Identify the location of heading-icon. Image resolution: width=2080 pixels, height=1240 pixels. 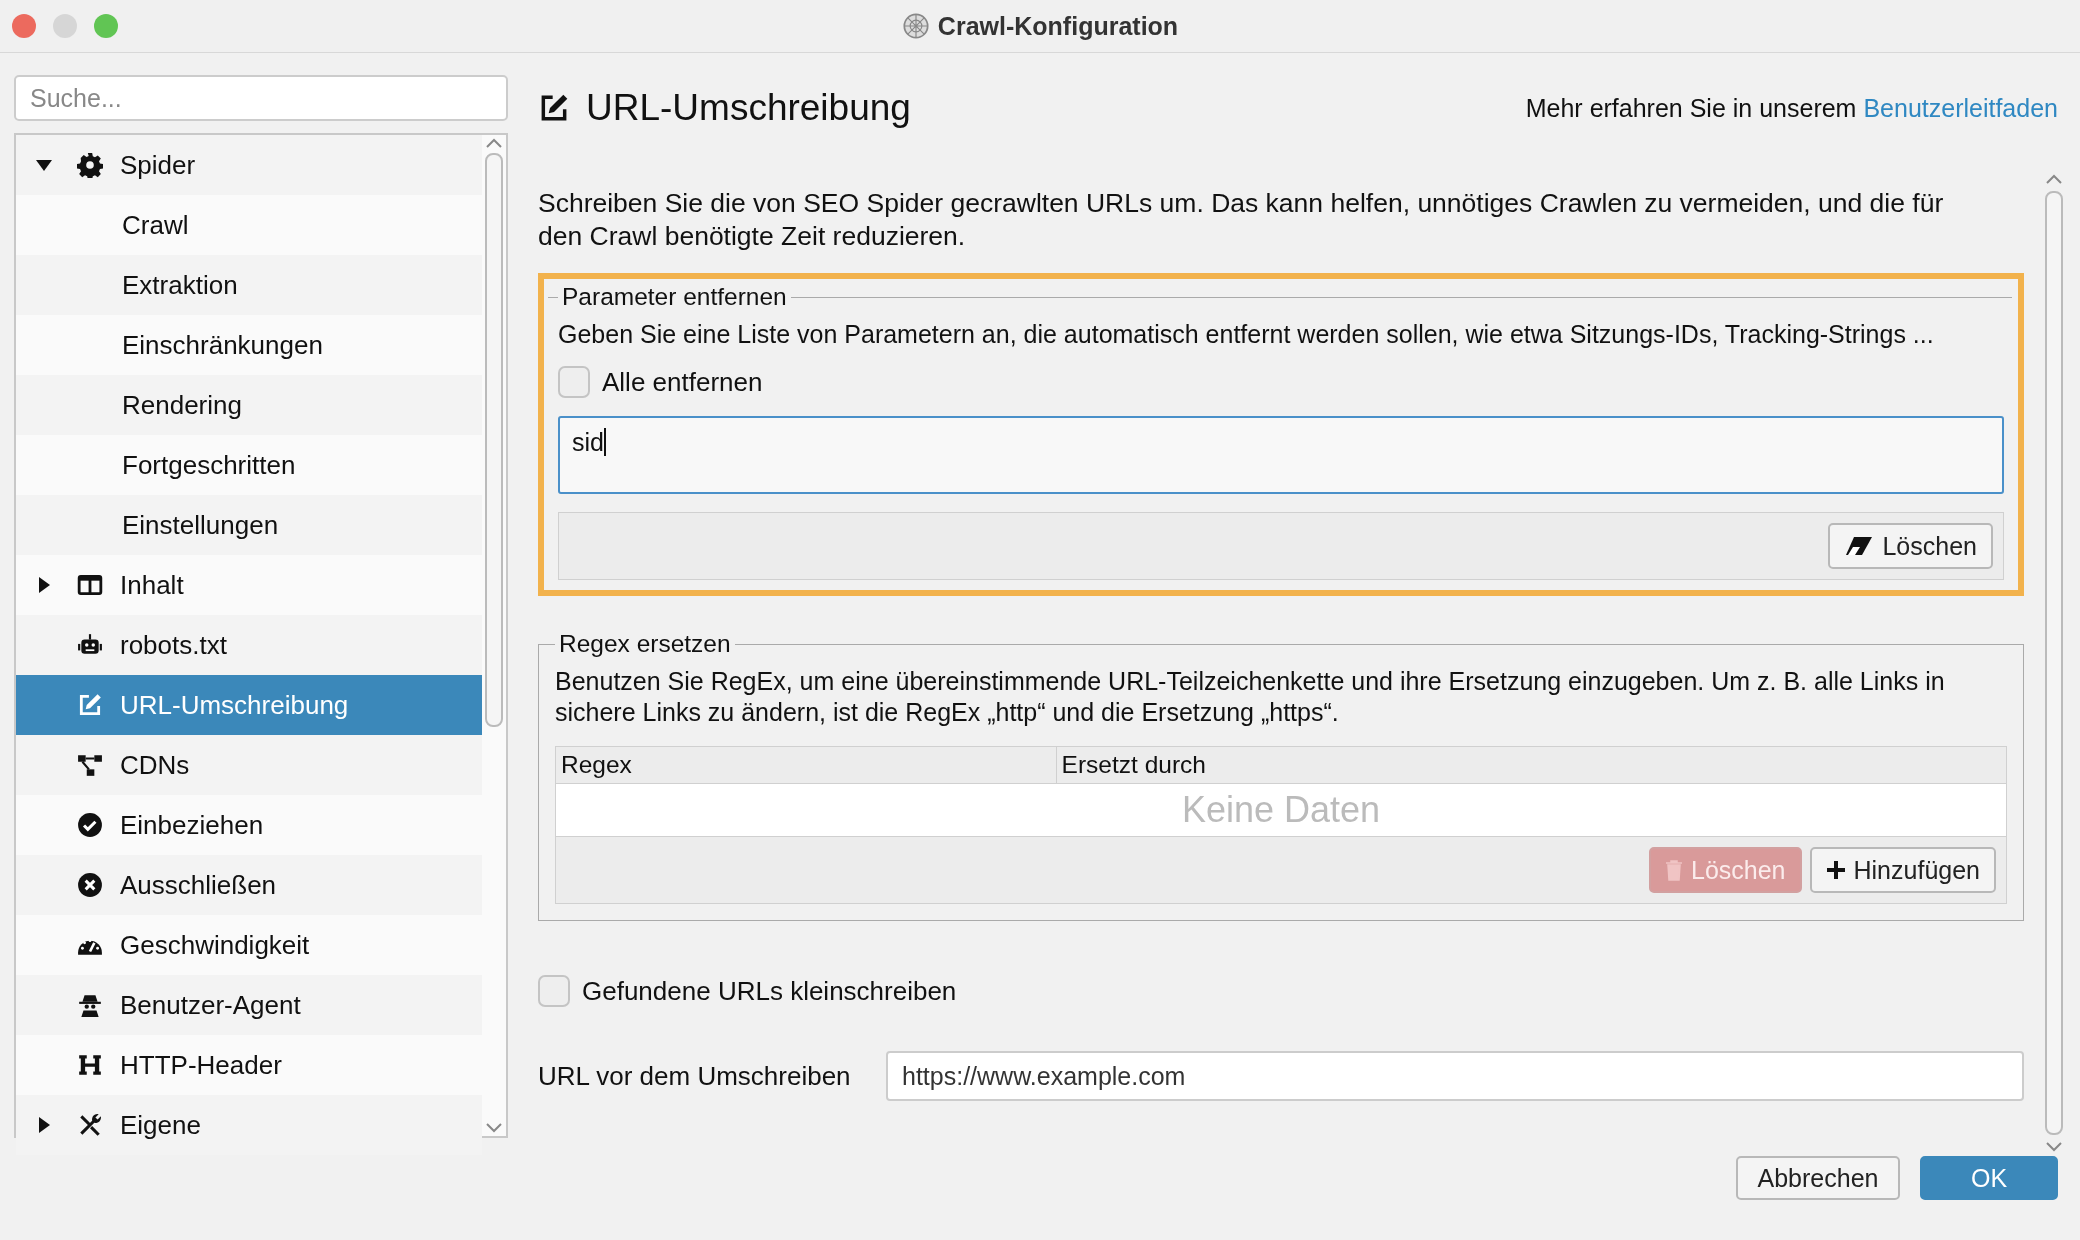
(90, 1065).